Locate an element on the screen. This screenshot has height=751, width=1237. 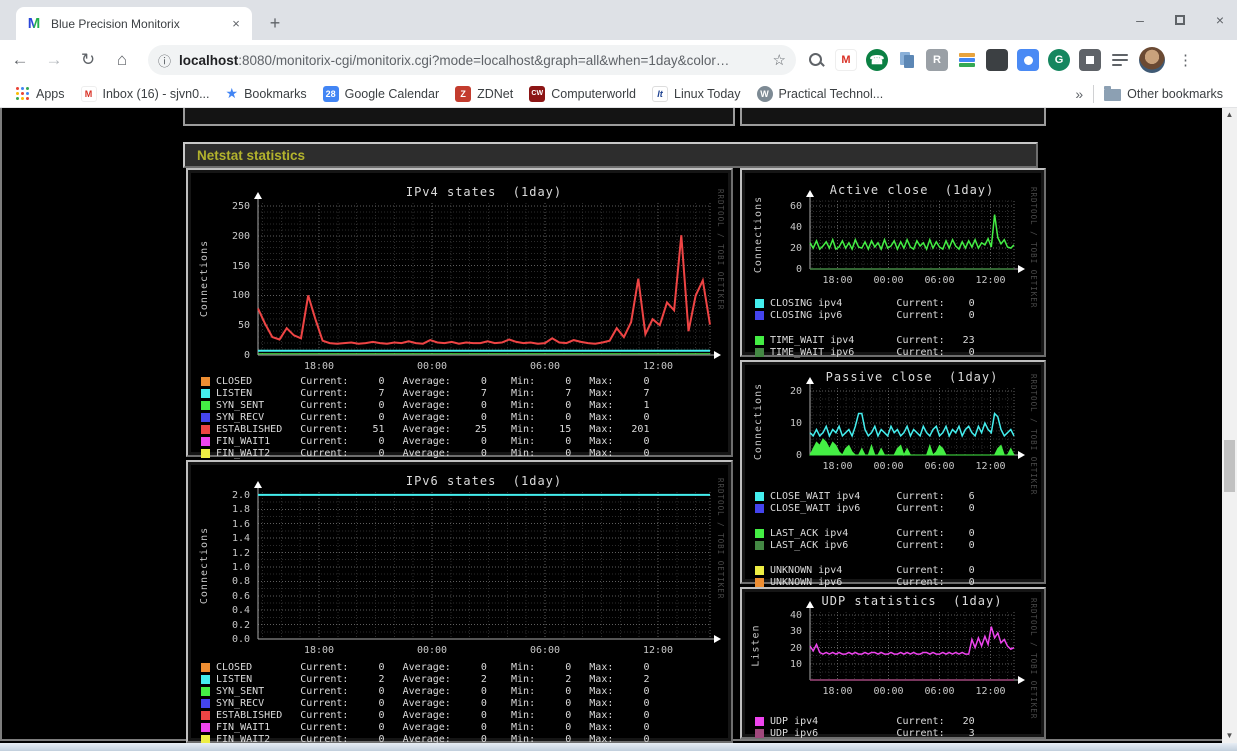
tab-close-icon: × is located at coordinates (236, 24).